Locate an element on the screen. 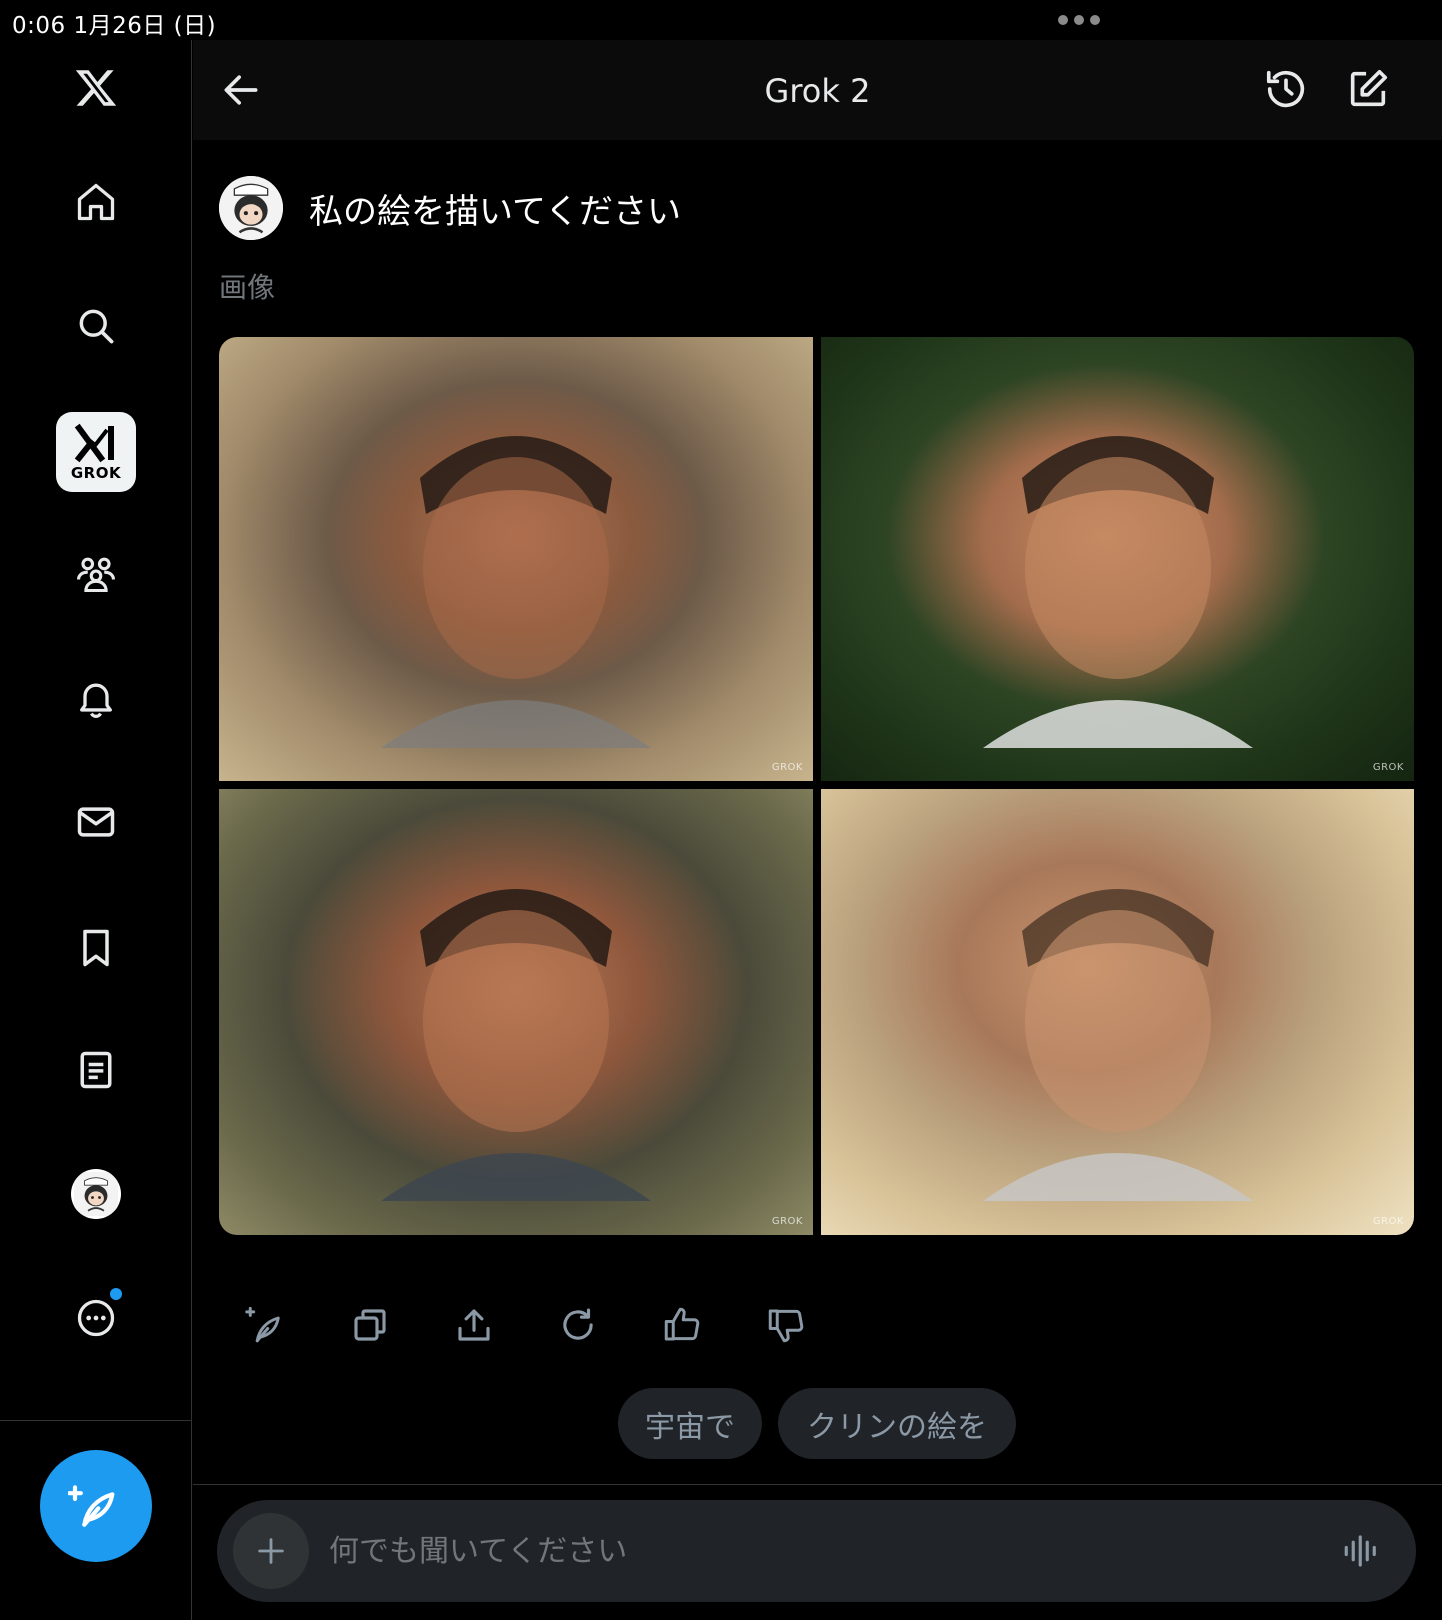 Image resolution: width=1442 pixels, height=1620 pixels. grok-icon is located at coordinates (94, 443).